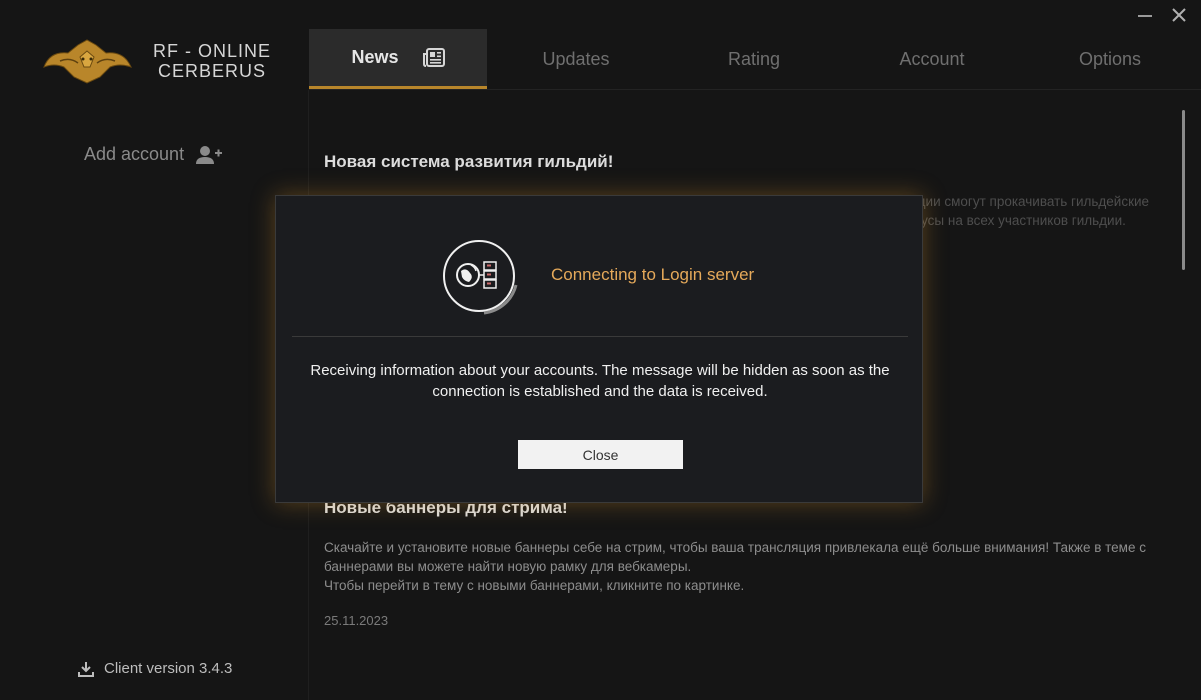 The height and width of the screenshot is (700, 1201). I want to click on cerberus-emblem-icon, so click(87, 61).